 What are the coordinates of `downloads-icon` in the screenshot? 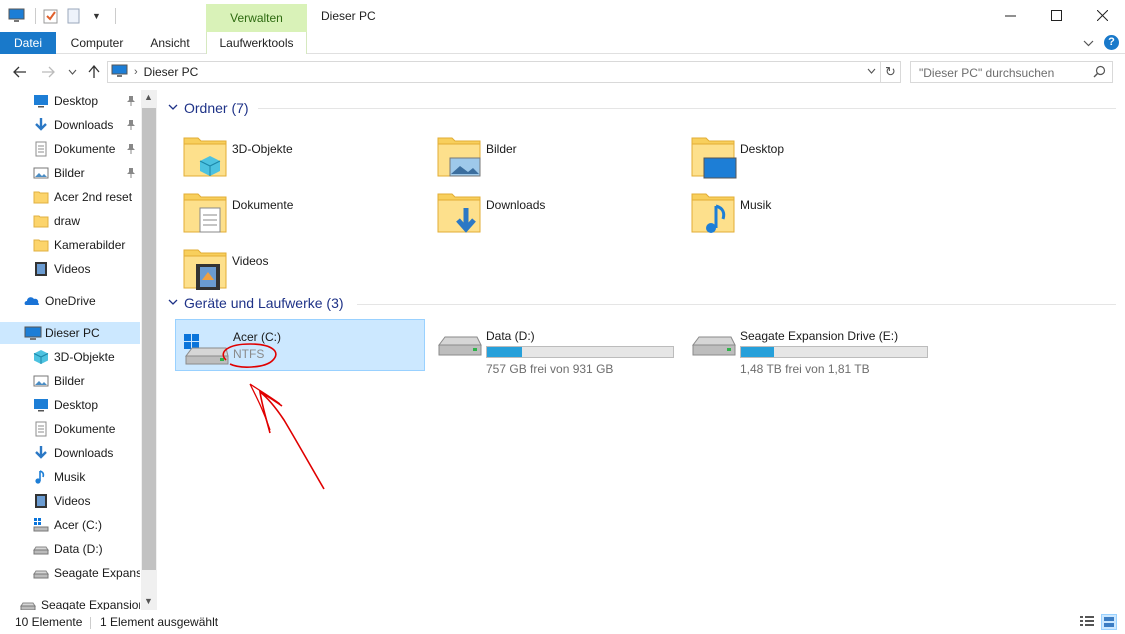 It's located at (41, 125).